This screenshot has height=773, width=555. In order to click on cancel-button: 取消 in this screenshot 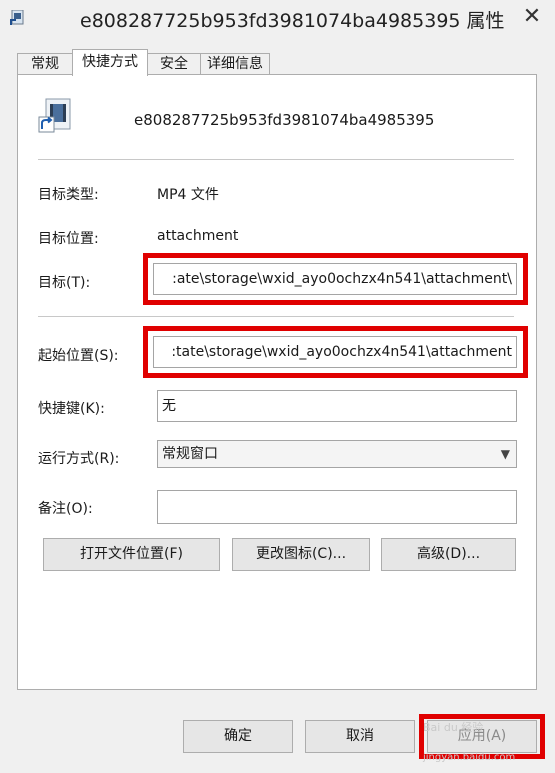, I will do `click(360, 736)`.